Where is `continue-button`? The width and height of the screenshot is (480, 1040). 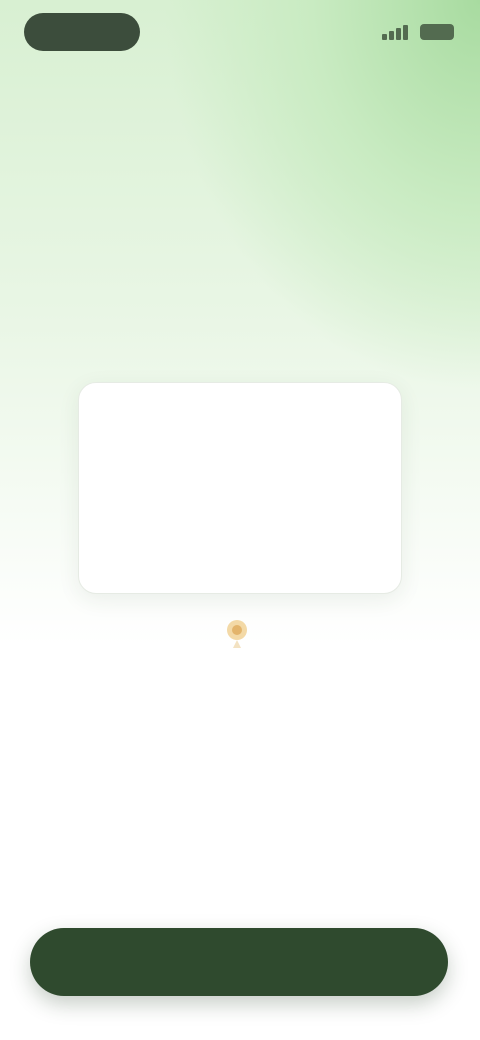 continue-button is located at coordinates (239, 962).